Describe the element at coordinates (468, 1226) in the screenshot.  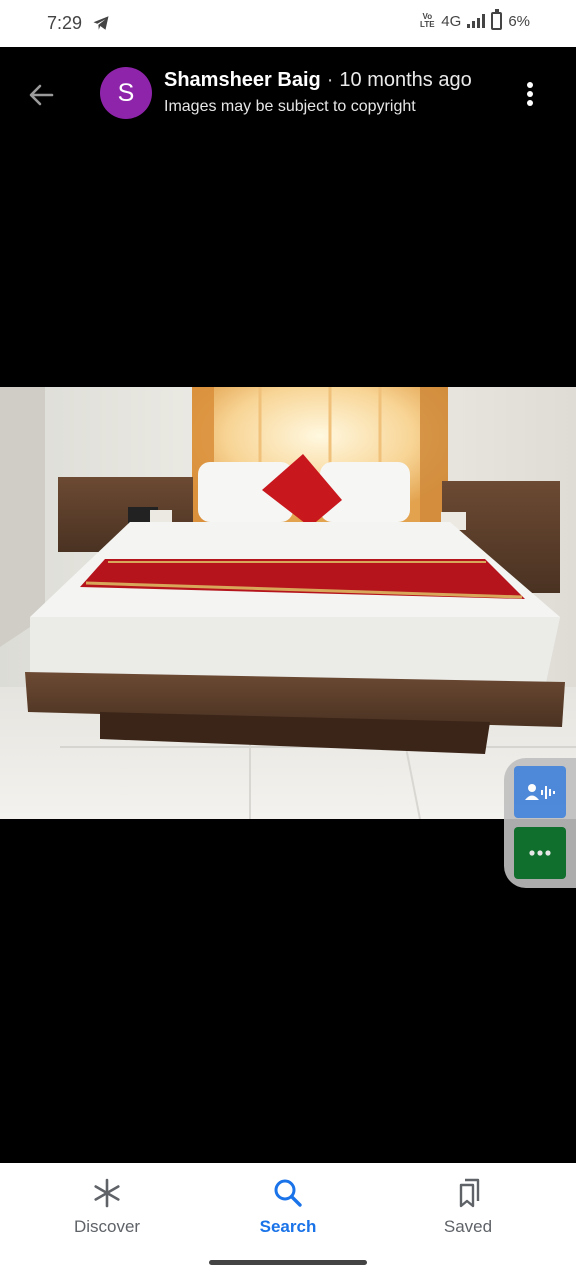
I see `nav-saved-label: Saved` at that location.